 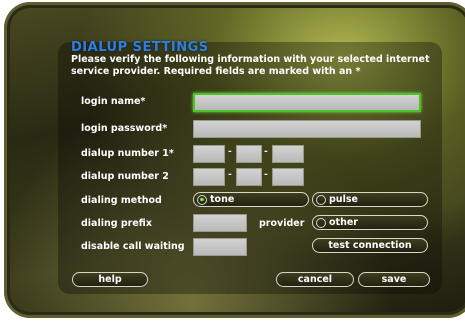 What do you see at coordinates (288, 154) in the screenshot?
I see `dialup-number-1-line-input` at bounding box center [288, 154].